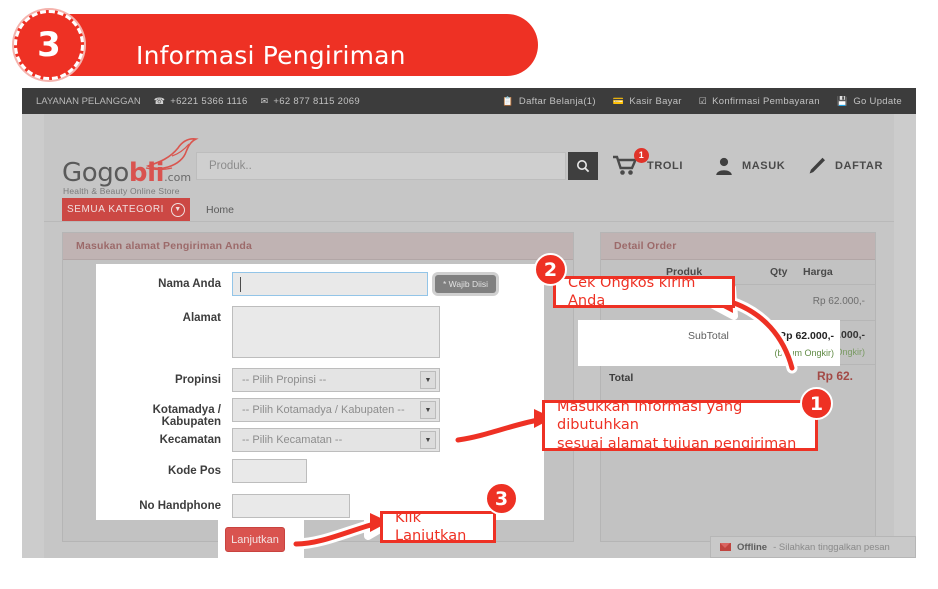 This screenshot has width=938, height=589. Describe the element at coordinates (618, 100) in the screenshot. I see `cashier-icon: 💳` at that location.